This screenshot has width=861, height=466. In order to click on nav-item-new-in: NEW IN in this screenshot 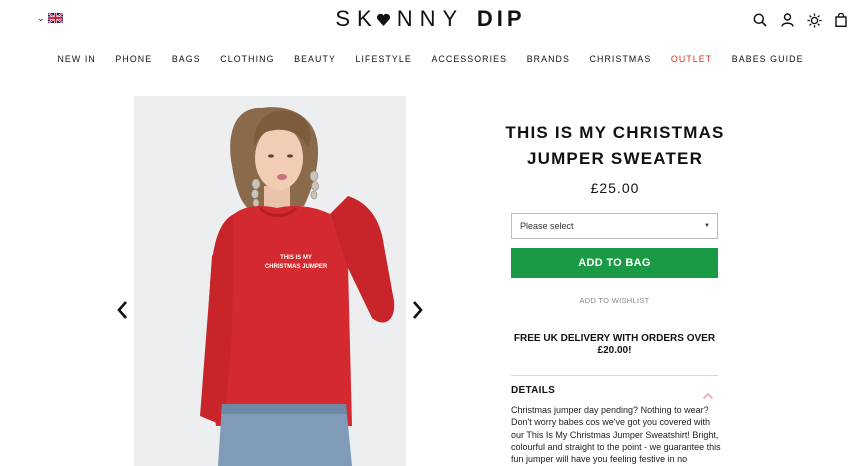, I will do `click(77, 59)`.